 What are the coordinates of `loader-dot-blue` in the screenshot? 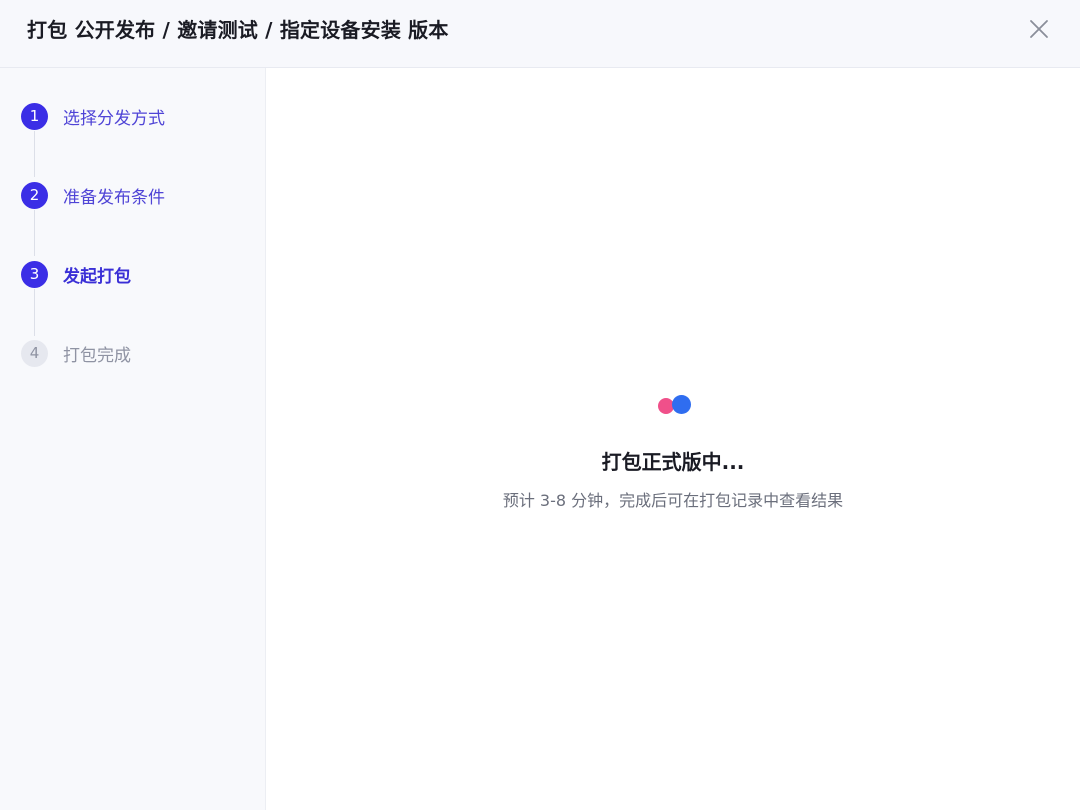 It's located at (681, 404).